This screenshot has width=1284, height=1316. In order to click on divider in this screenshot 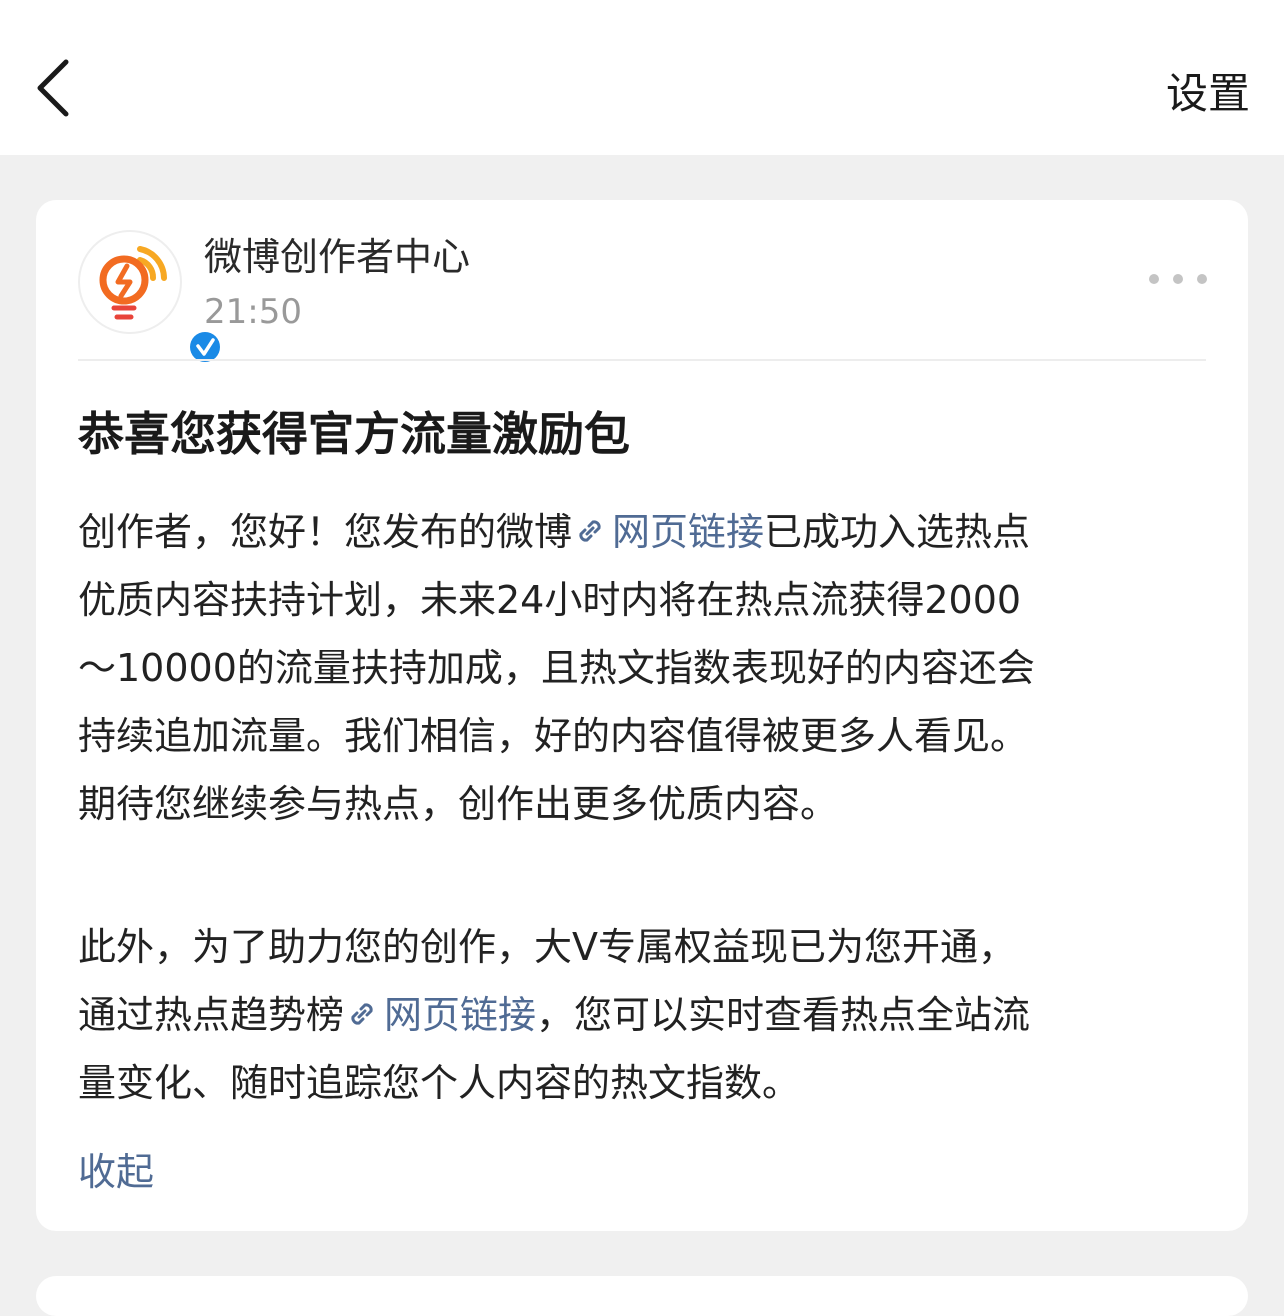, I will do `click(642, 360)`.